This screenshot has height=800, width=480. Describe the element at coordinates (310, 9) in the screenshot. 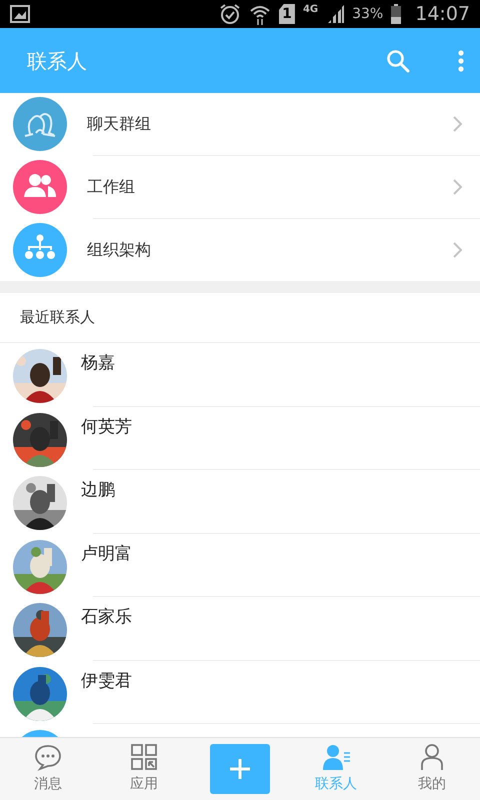

I see `network-type: 4G` at that location.